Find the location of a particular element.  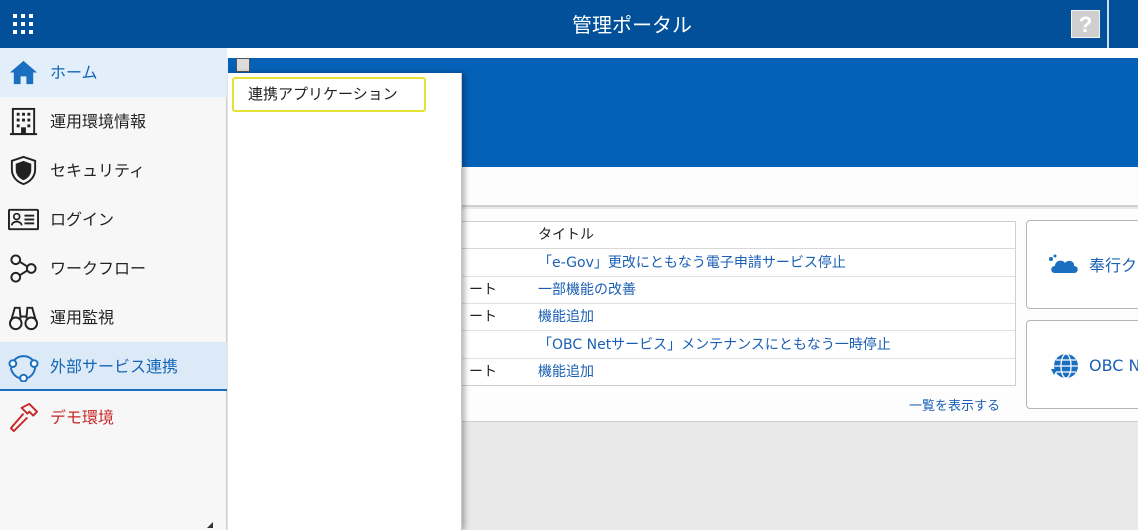

sidebar-item-label: ワークフロー is located at coordinates (98, 268).